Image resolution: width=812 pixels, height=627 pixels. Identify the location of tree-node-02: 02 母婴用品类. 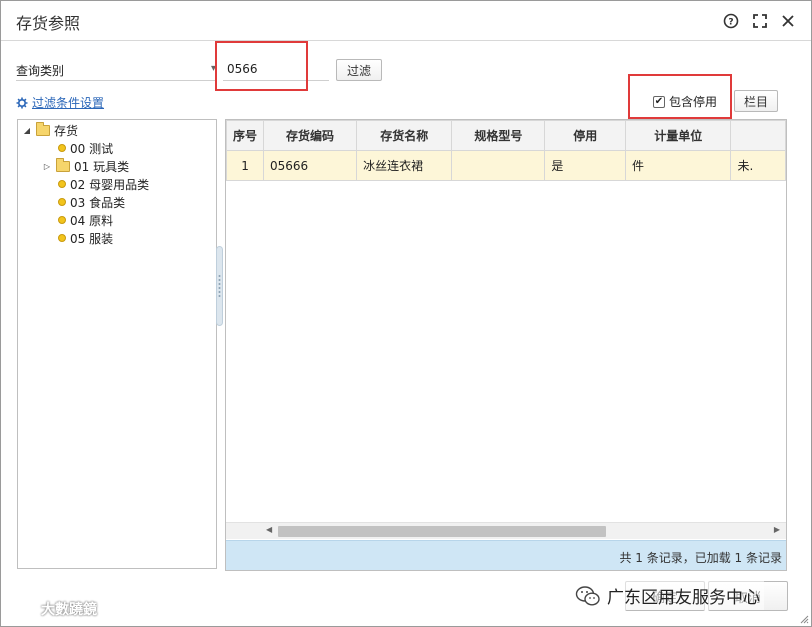
(103, 184).